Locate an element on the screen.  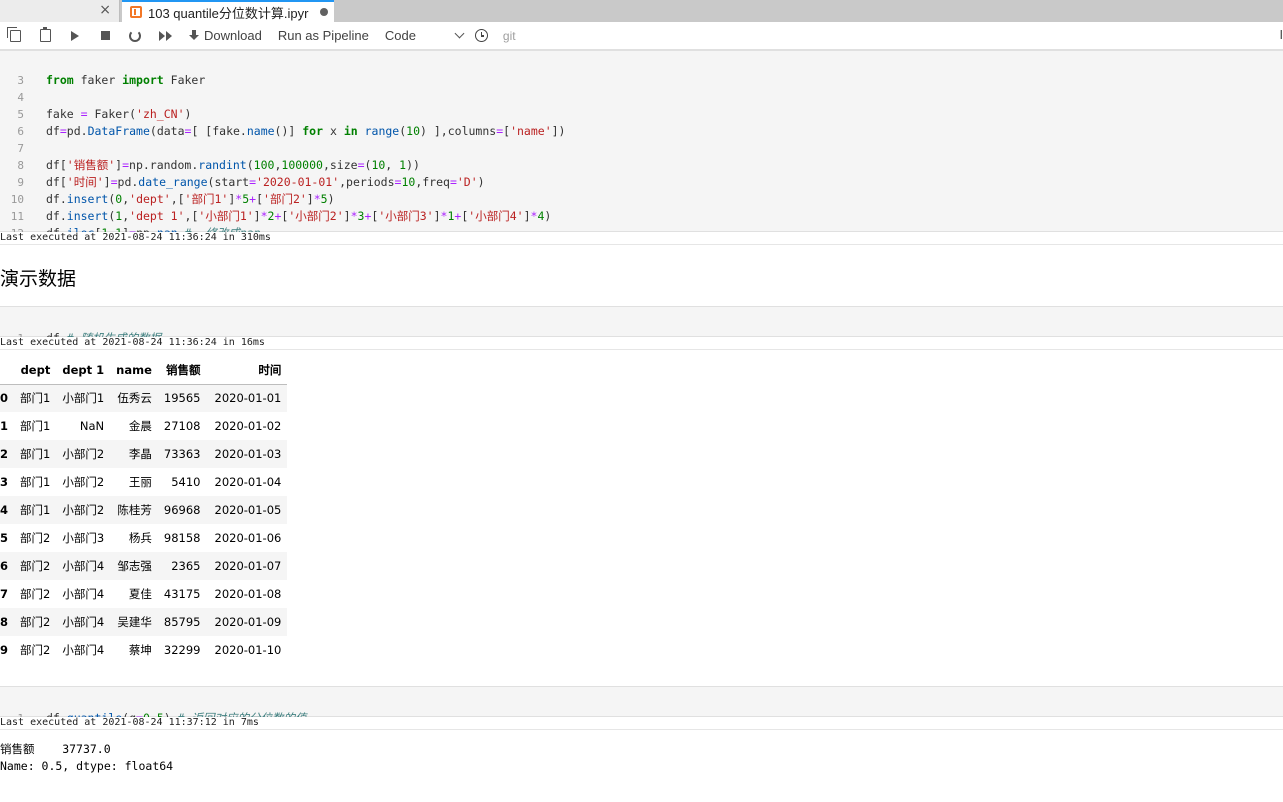
row-index: 3 is located at coordinates (4, 482).